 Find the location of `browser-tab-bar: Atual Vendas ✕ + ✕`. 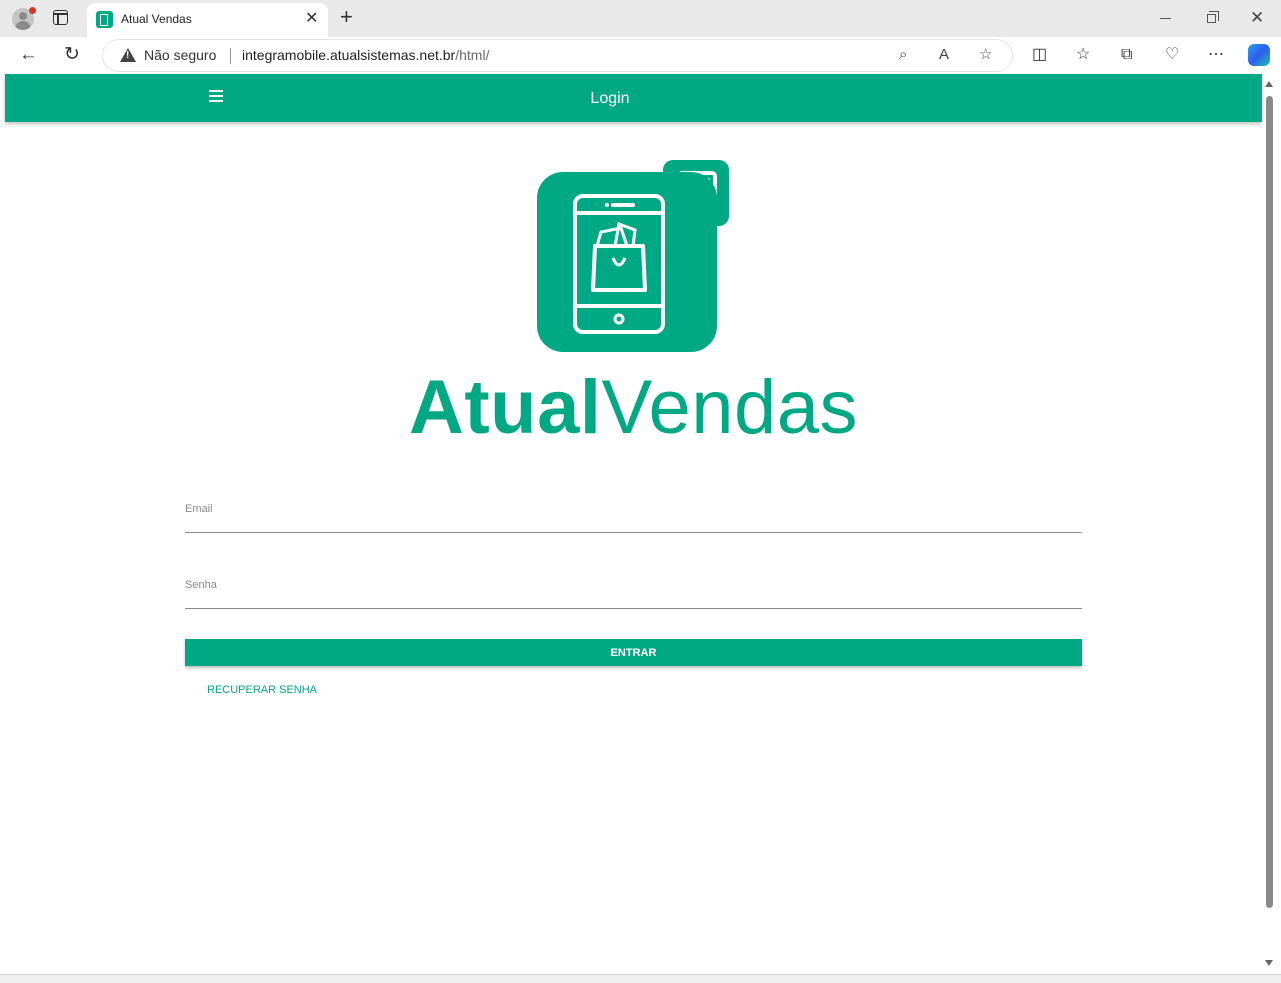

browser-tab-bar: Atual Vendas ✕ + ✕ is located at coordinates (640, 18).